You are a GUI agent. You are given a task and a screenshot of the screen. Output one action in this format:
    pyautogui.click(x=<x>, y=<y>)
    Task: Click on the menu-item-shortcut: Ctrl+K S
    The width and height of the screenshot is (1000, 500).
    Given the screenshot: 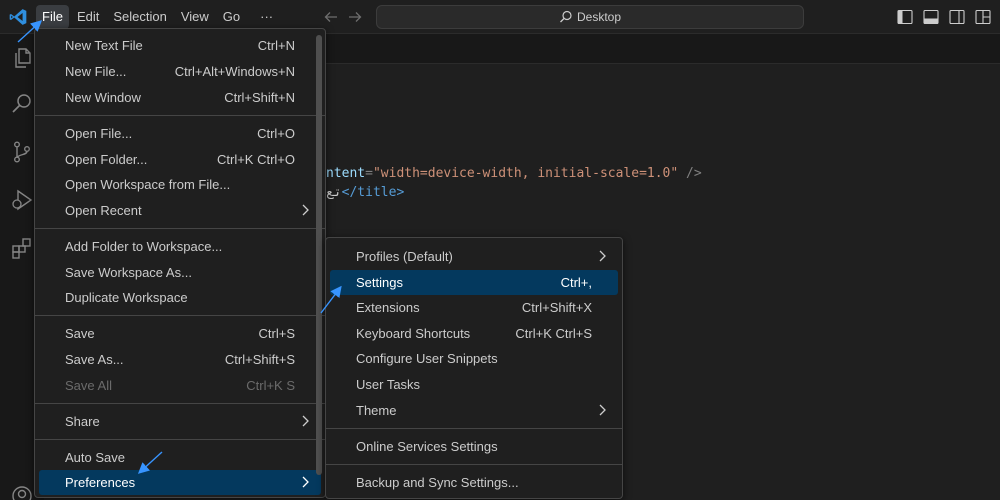 What is the action you would take?
    pyautogui.click(x=270, y=385)
    